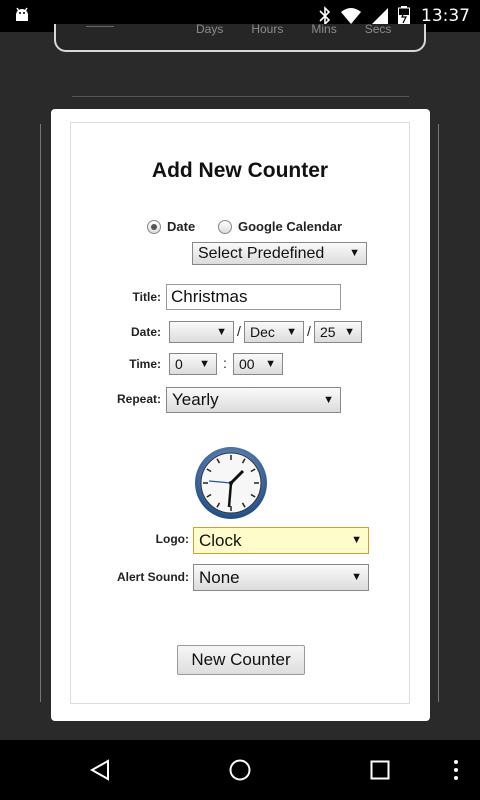 This screenshot has width=480, height=800. I want to click on repeat-value: Yearly, so click(195, 399).